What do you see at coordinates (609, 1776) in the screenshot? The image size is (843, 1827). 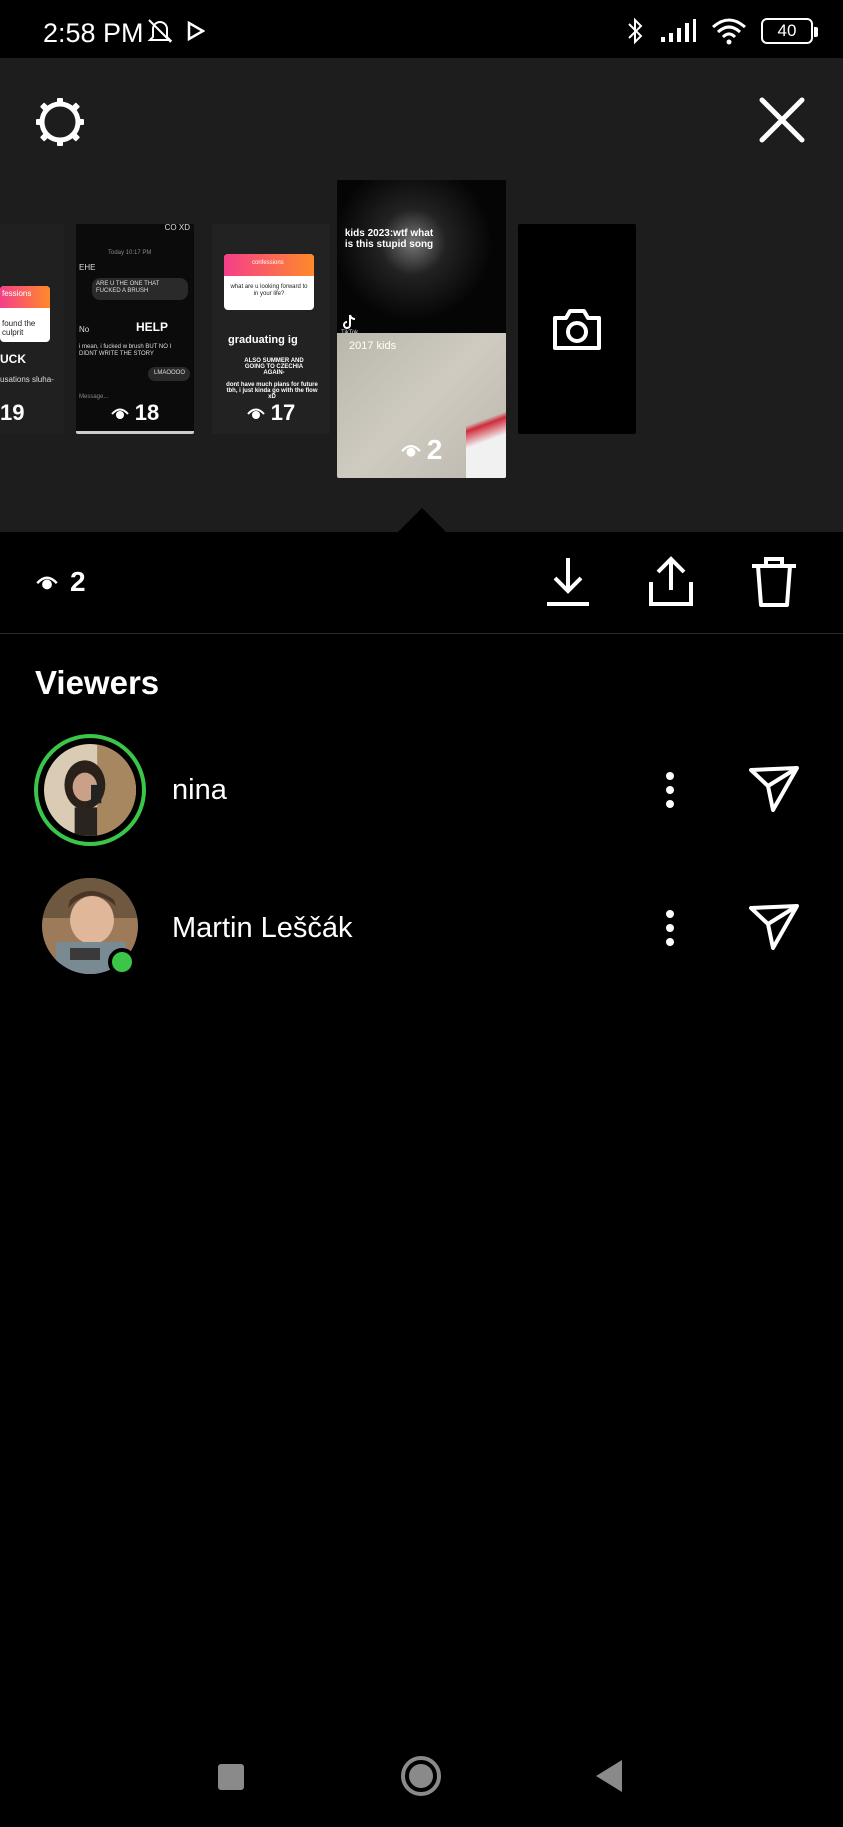 I see `back-button` at bounding box center [609, 1776].